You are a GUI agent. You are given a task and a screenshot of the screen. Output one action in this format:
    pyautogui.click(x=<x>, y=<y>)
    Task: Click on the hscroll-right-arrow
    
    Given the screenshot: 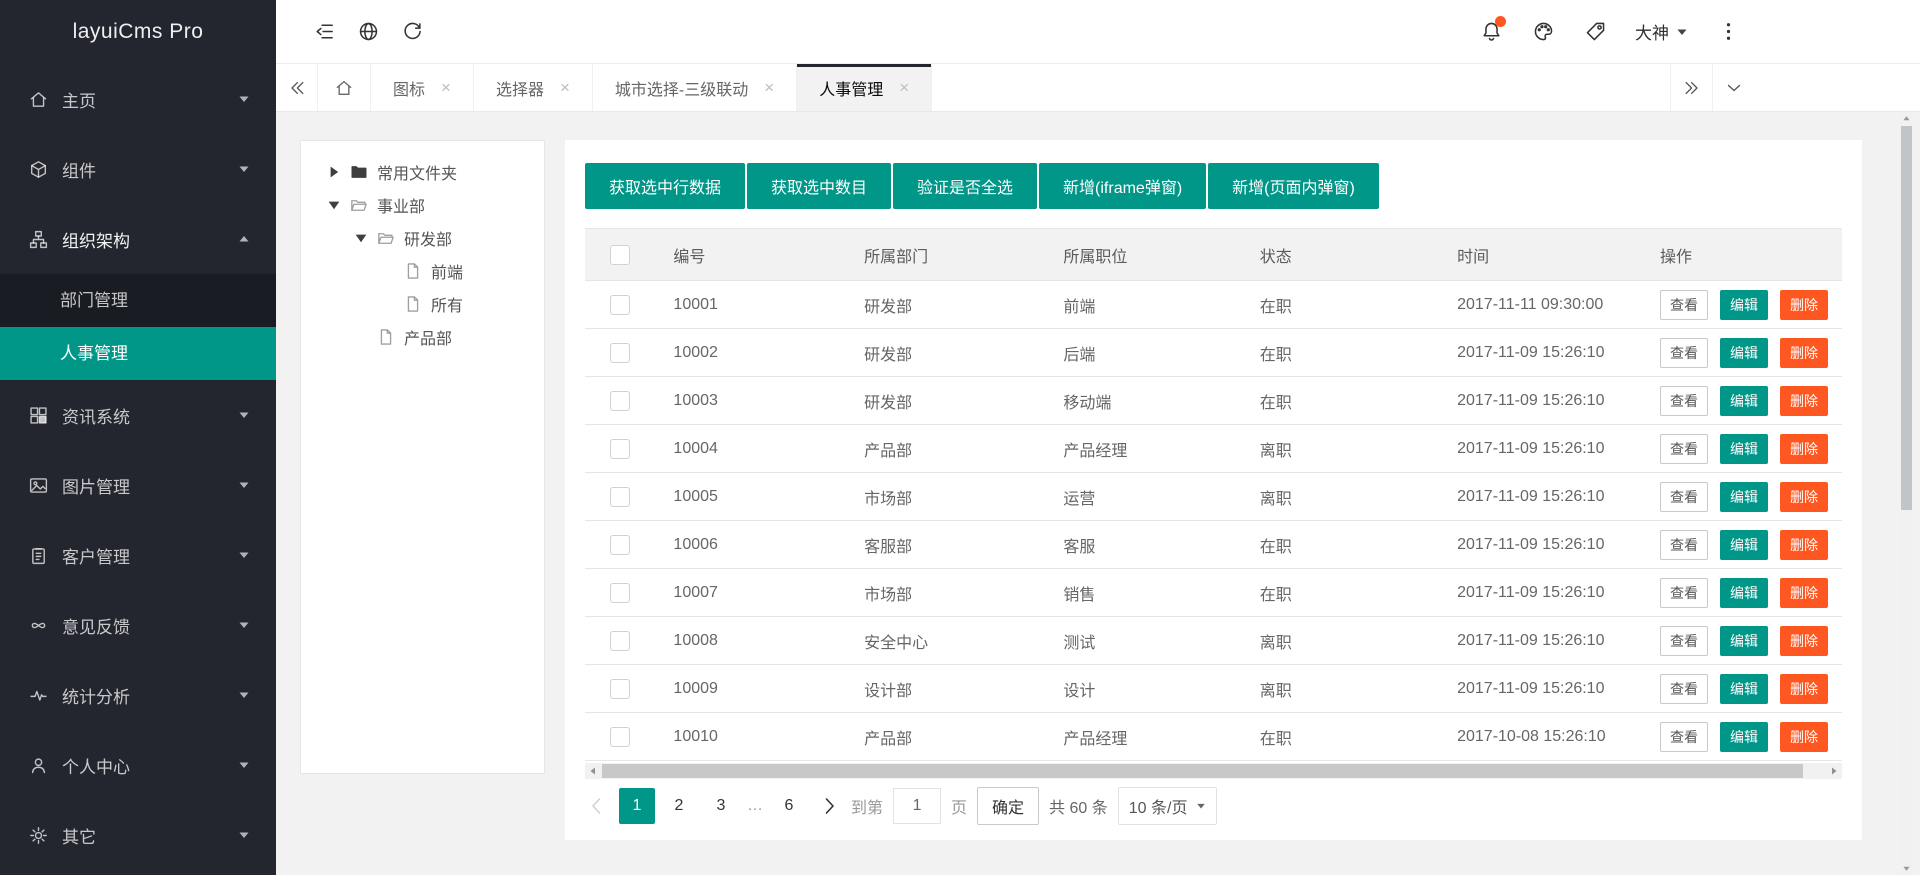 What is the action you would take?
    pyautogui.click(x=1834, y=771)
    